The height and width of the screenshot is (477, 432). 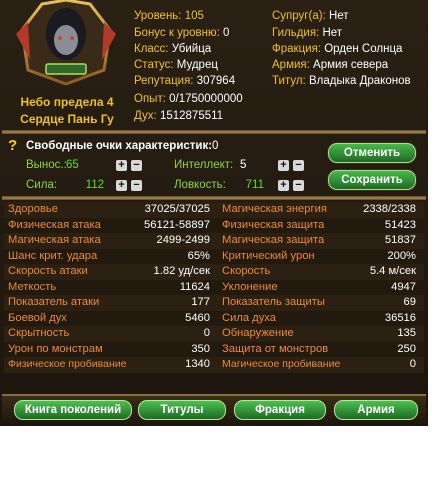 I want to click on stat-label: Шанс крит. удара, so click(x=53, y=255).